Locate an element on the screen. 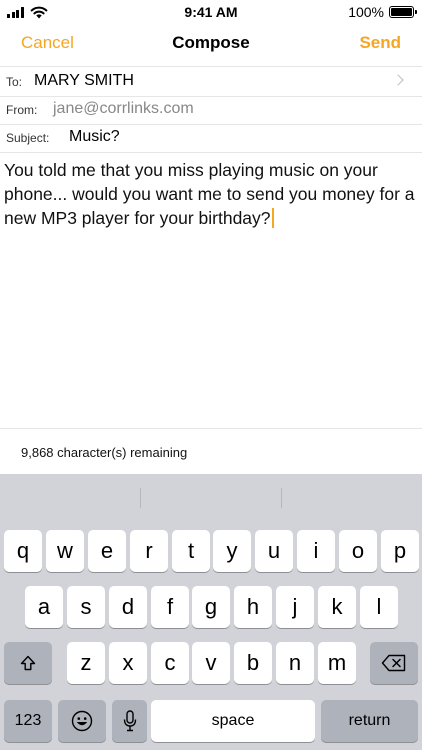  emoji-key is located at coordinates (82, 721).